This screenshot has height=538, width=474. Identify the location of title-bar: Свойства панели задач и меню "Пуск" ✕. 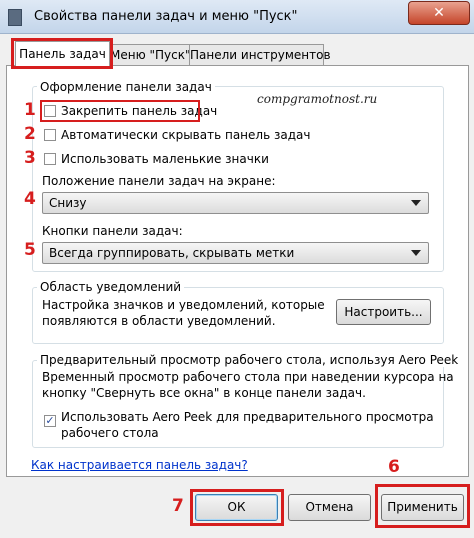
(237, 17).